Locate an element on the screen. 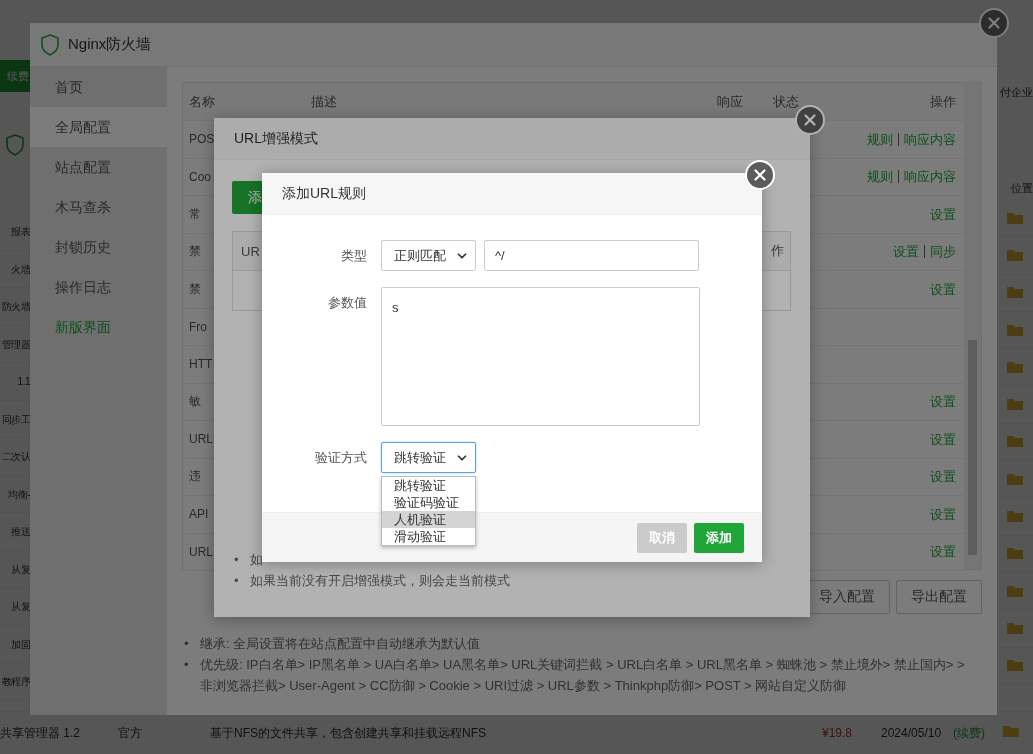  dropdown-option: 人机验证 is located at coordinates (428, 519).